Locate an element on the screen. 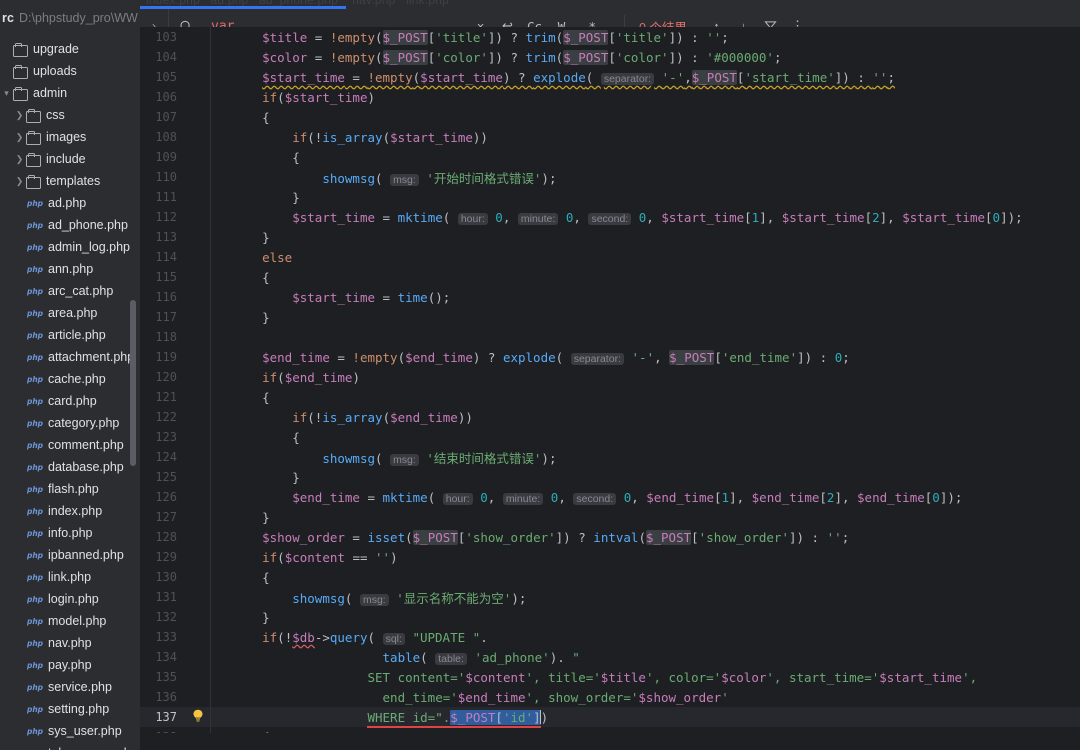 The height and width of the screenshot is (750, 1080). chevron-down-icon: ▾ is located at coordinates (6, 93).